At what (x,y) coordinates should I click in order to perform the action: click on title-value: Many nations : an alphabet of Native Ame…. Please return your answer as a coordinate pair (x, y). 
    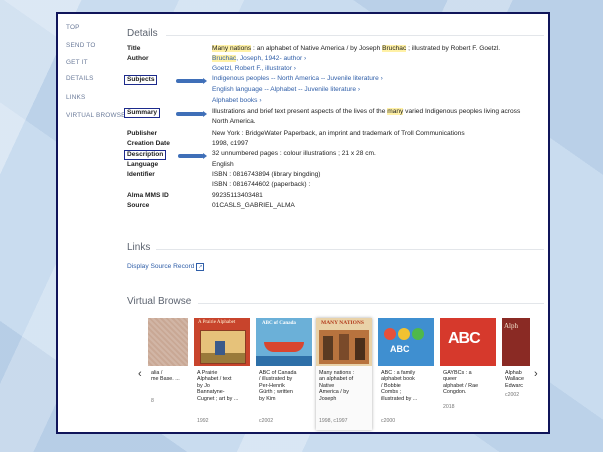
    Looking at the image, I should click on (356, 48).